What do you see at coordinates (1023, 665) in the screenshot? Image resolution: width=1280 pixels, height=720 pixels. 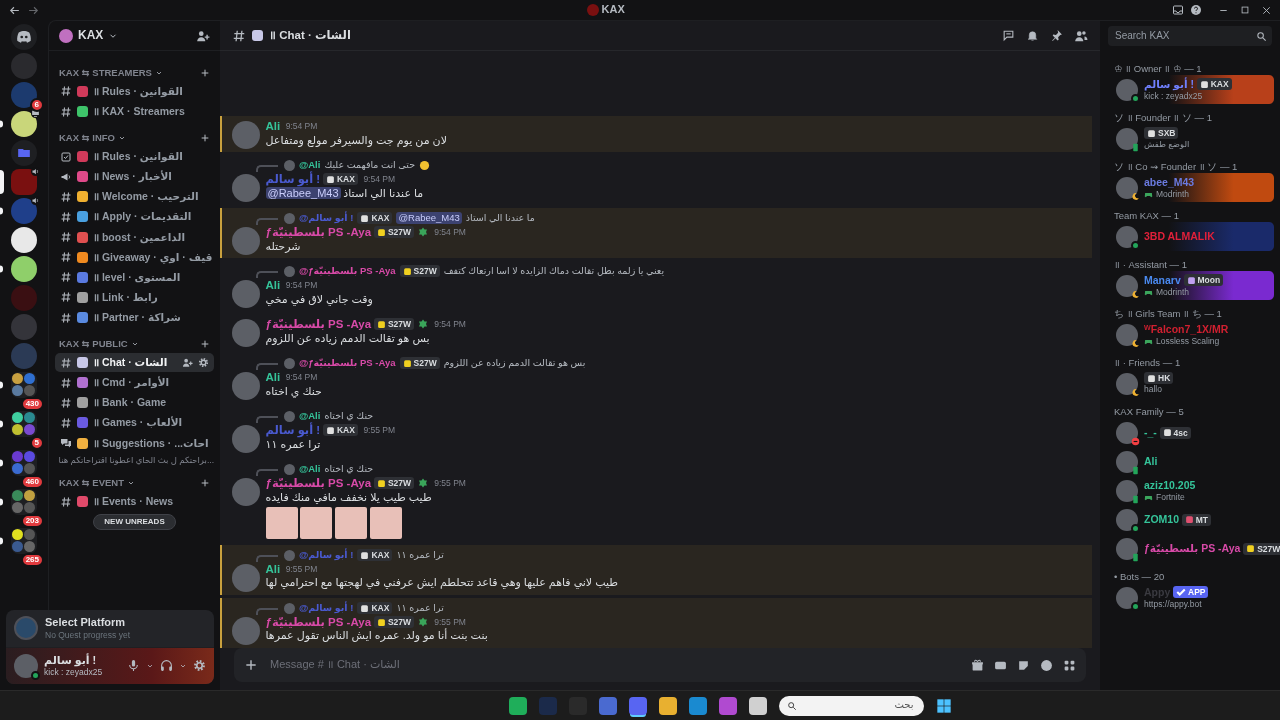 I see `sticker-icon` at bounding box center [1023, 665].